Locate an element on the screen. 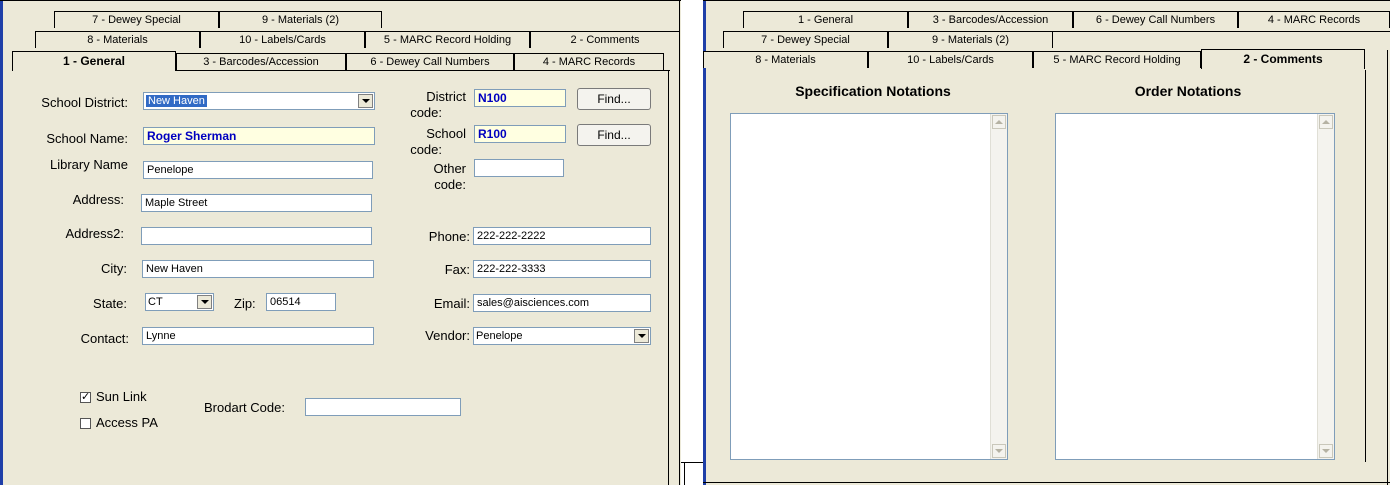  phone-label: Phone: is located at coordinates (449, 236).